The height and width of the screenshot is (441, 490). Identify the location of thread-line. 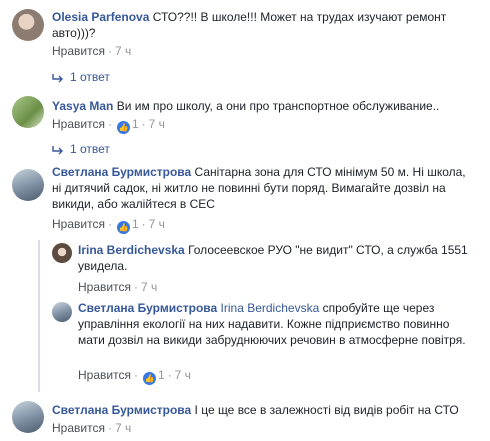
(39, 316).